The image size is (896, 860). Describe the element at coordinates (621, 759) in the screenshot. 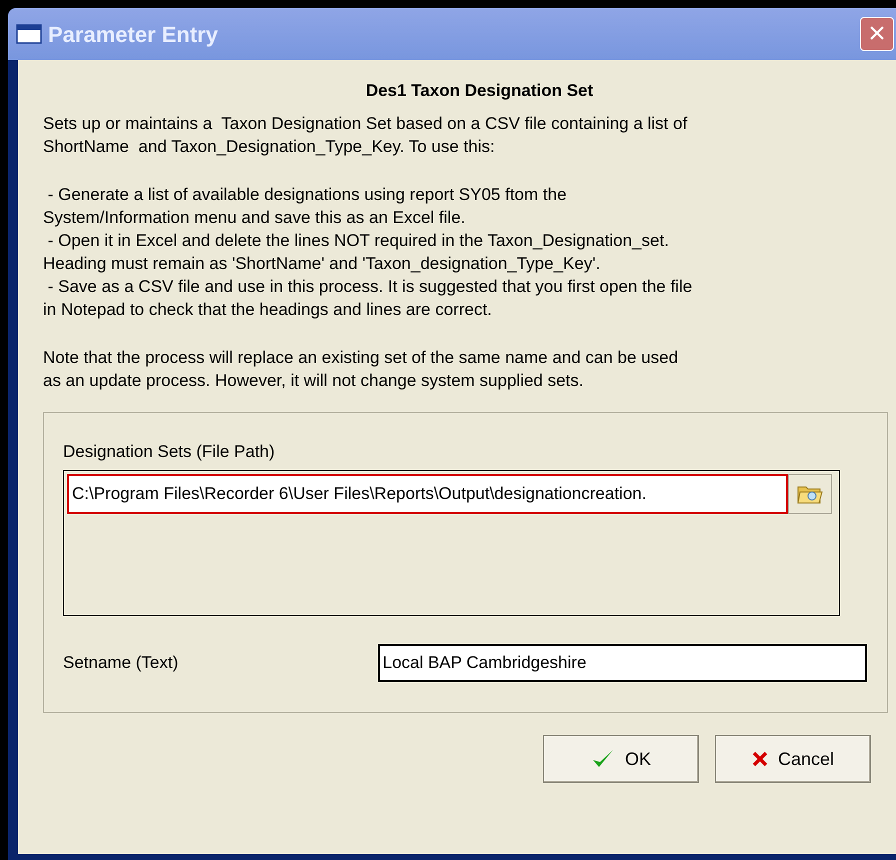

I see `ok-button: OK` at that location.